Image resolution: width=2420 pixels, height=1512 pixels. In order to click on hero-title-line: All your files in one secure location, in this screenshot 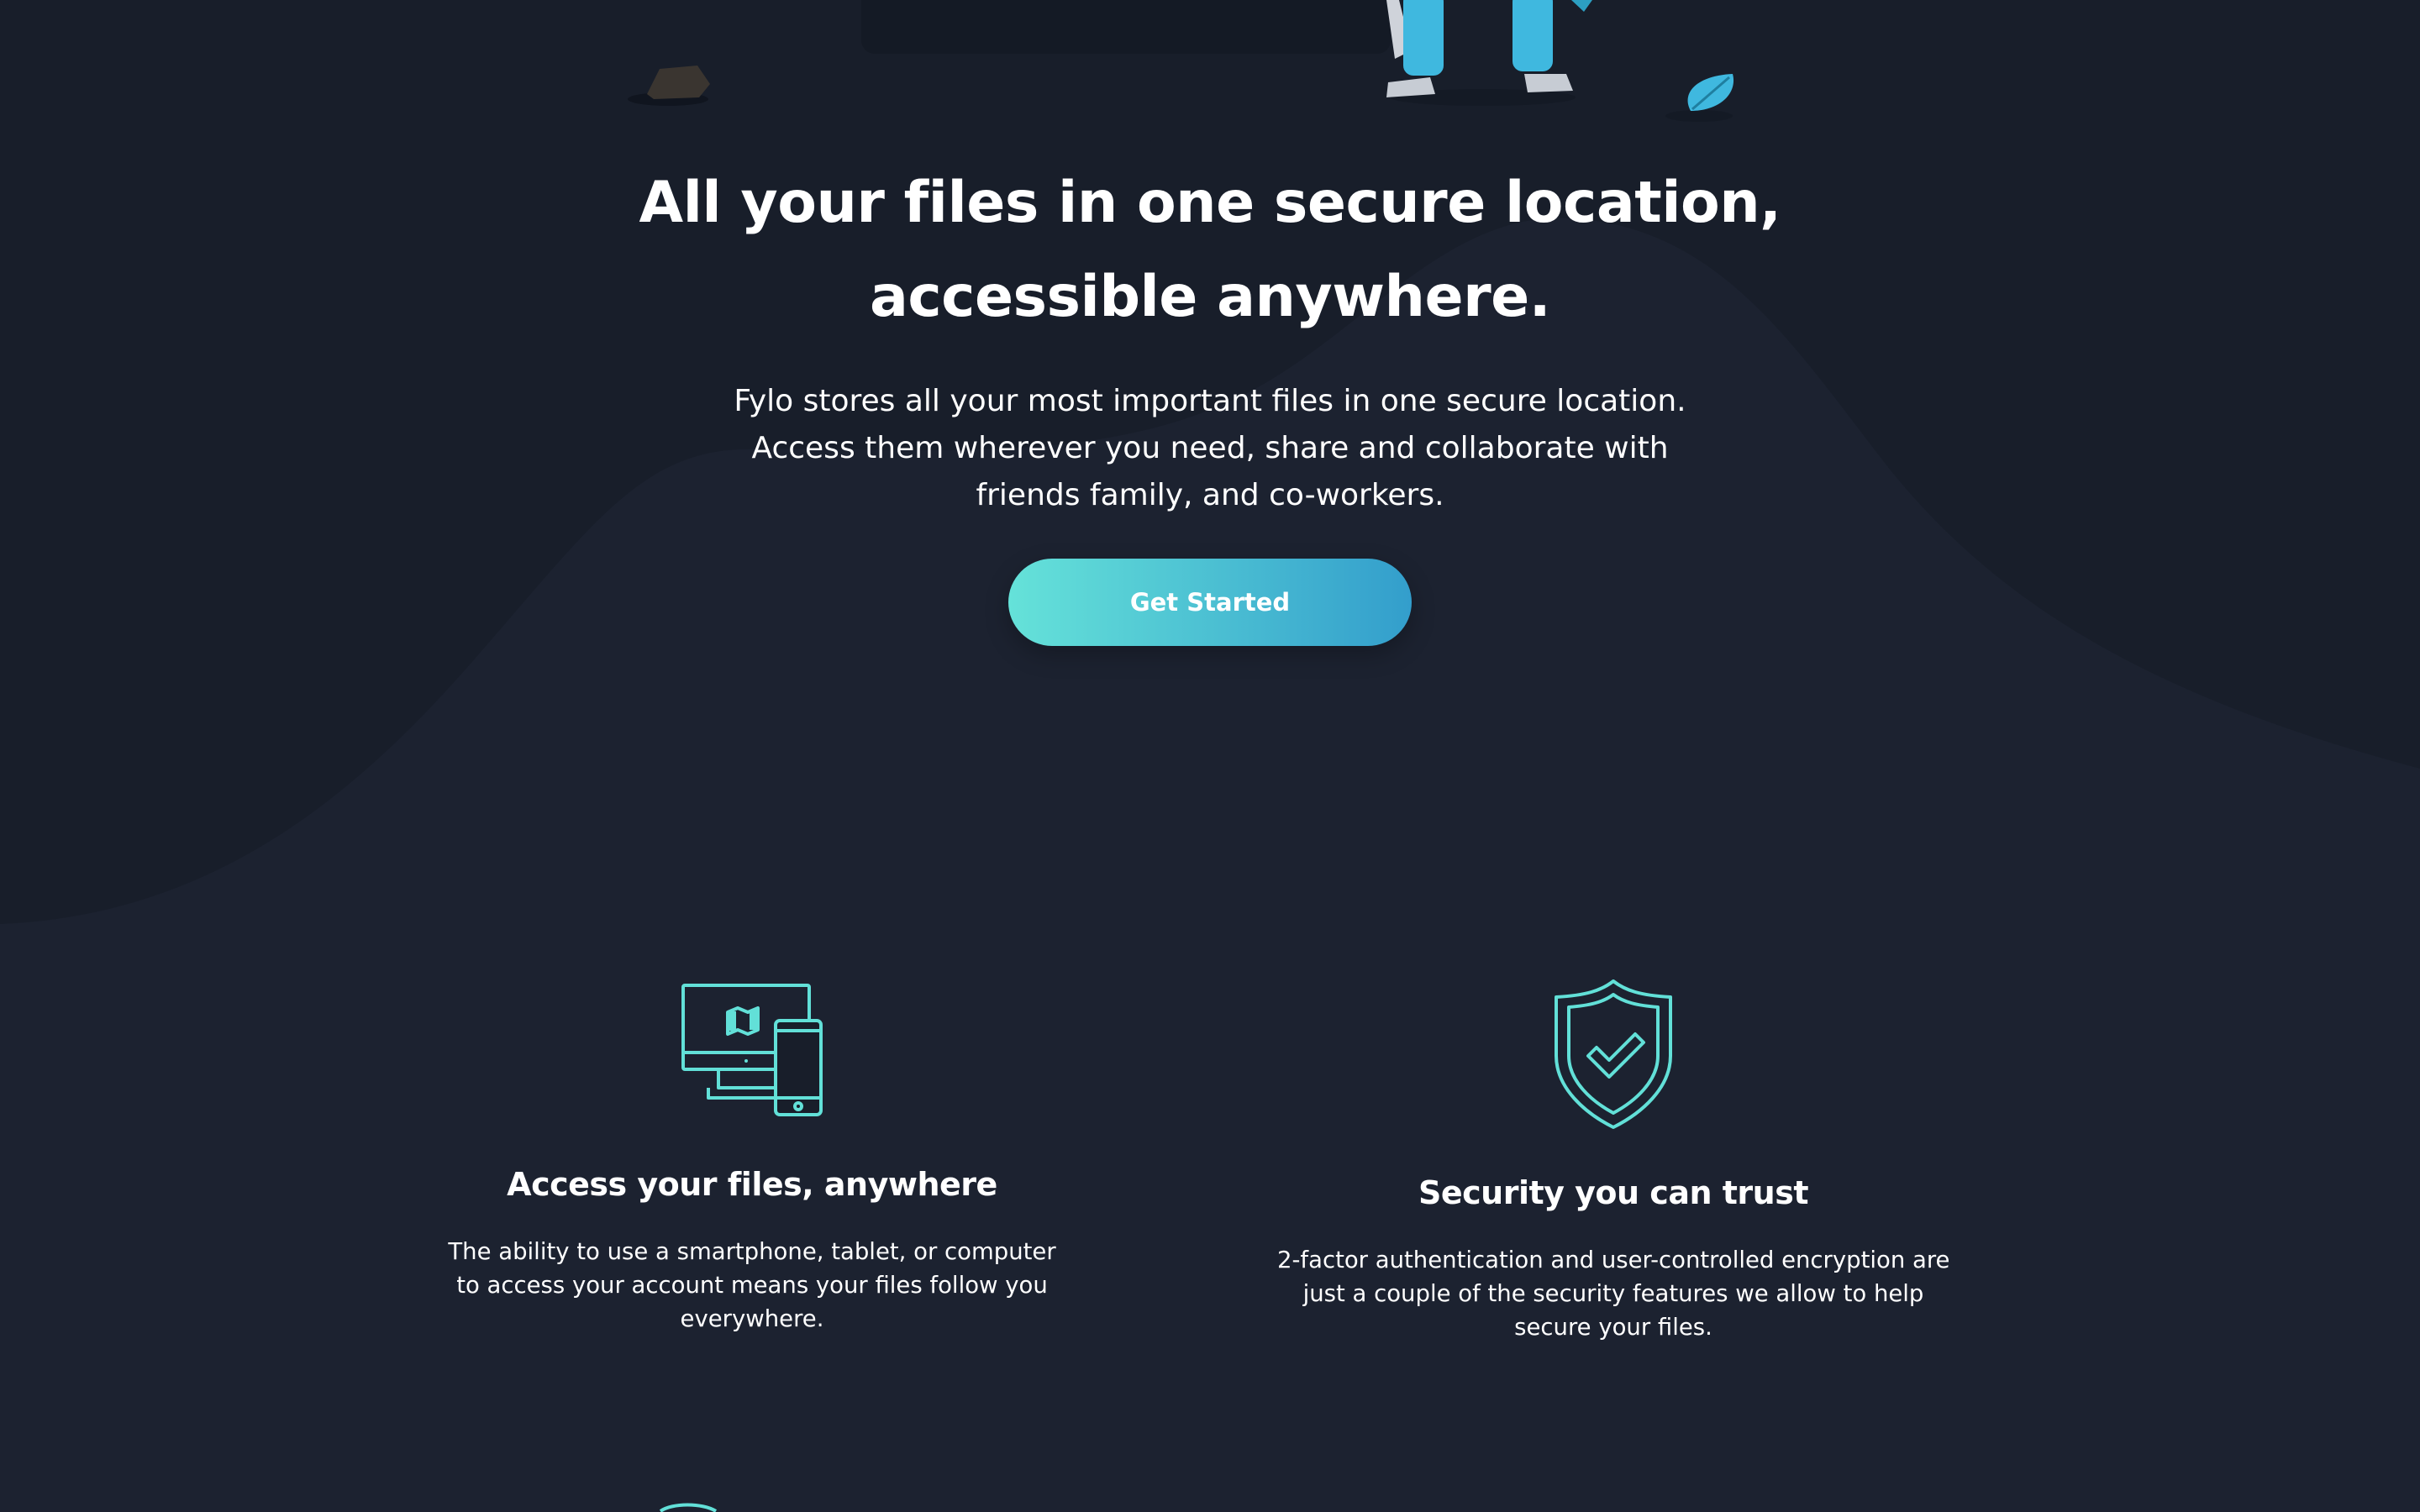, I will do `click(1210, 203)`.